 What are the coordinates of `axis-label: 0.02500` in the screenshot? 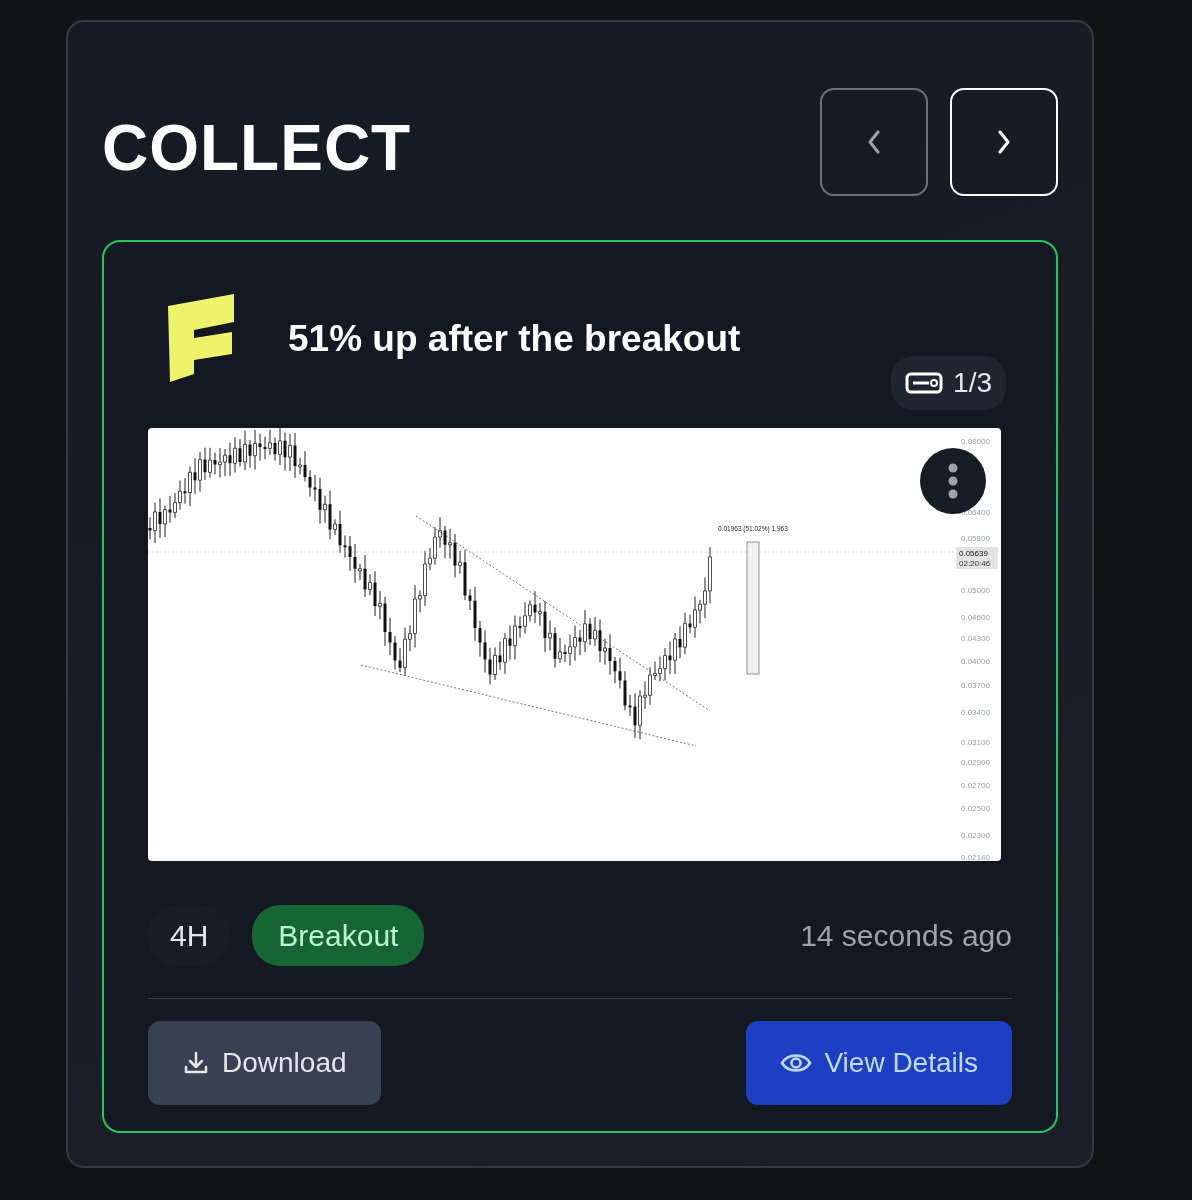 It's located at (975, 808).